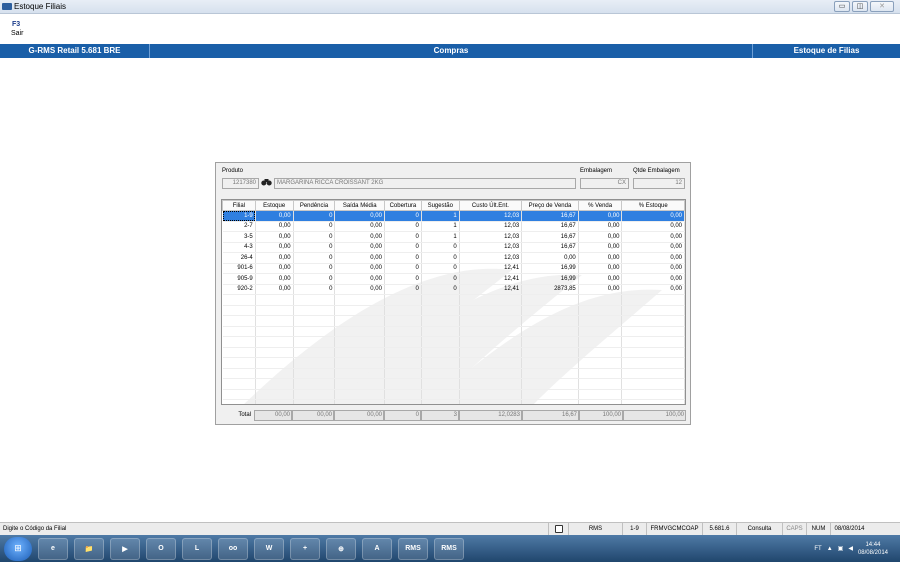 The height and width of the screenshot is (562, 900). I want to click on rms-taskbar-button-1: RMS, so click(413, 548).